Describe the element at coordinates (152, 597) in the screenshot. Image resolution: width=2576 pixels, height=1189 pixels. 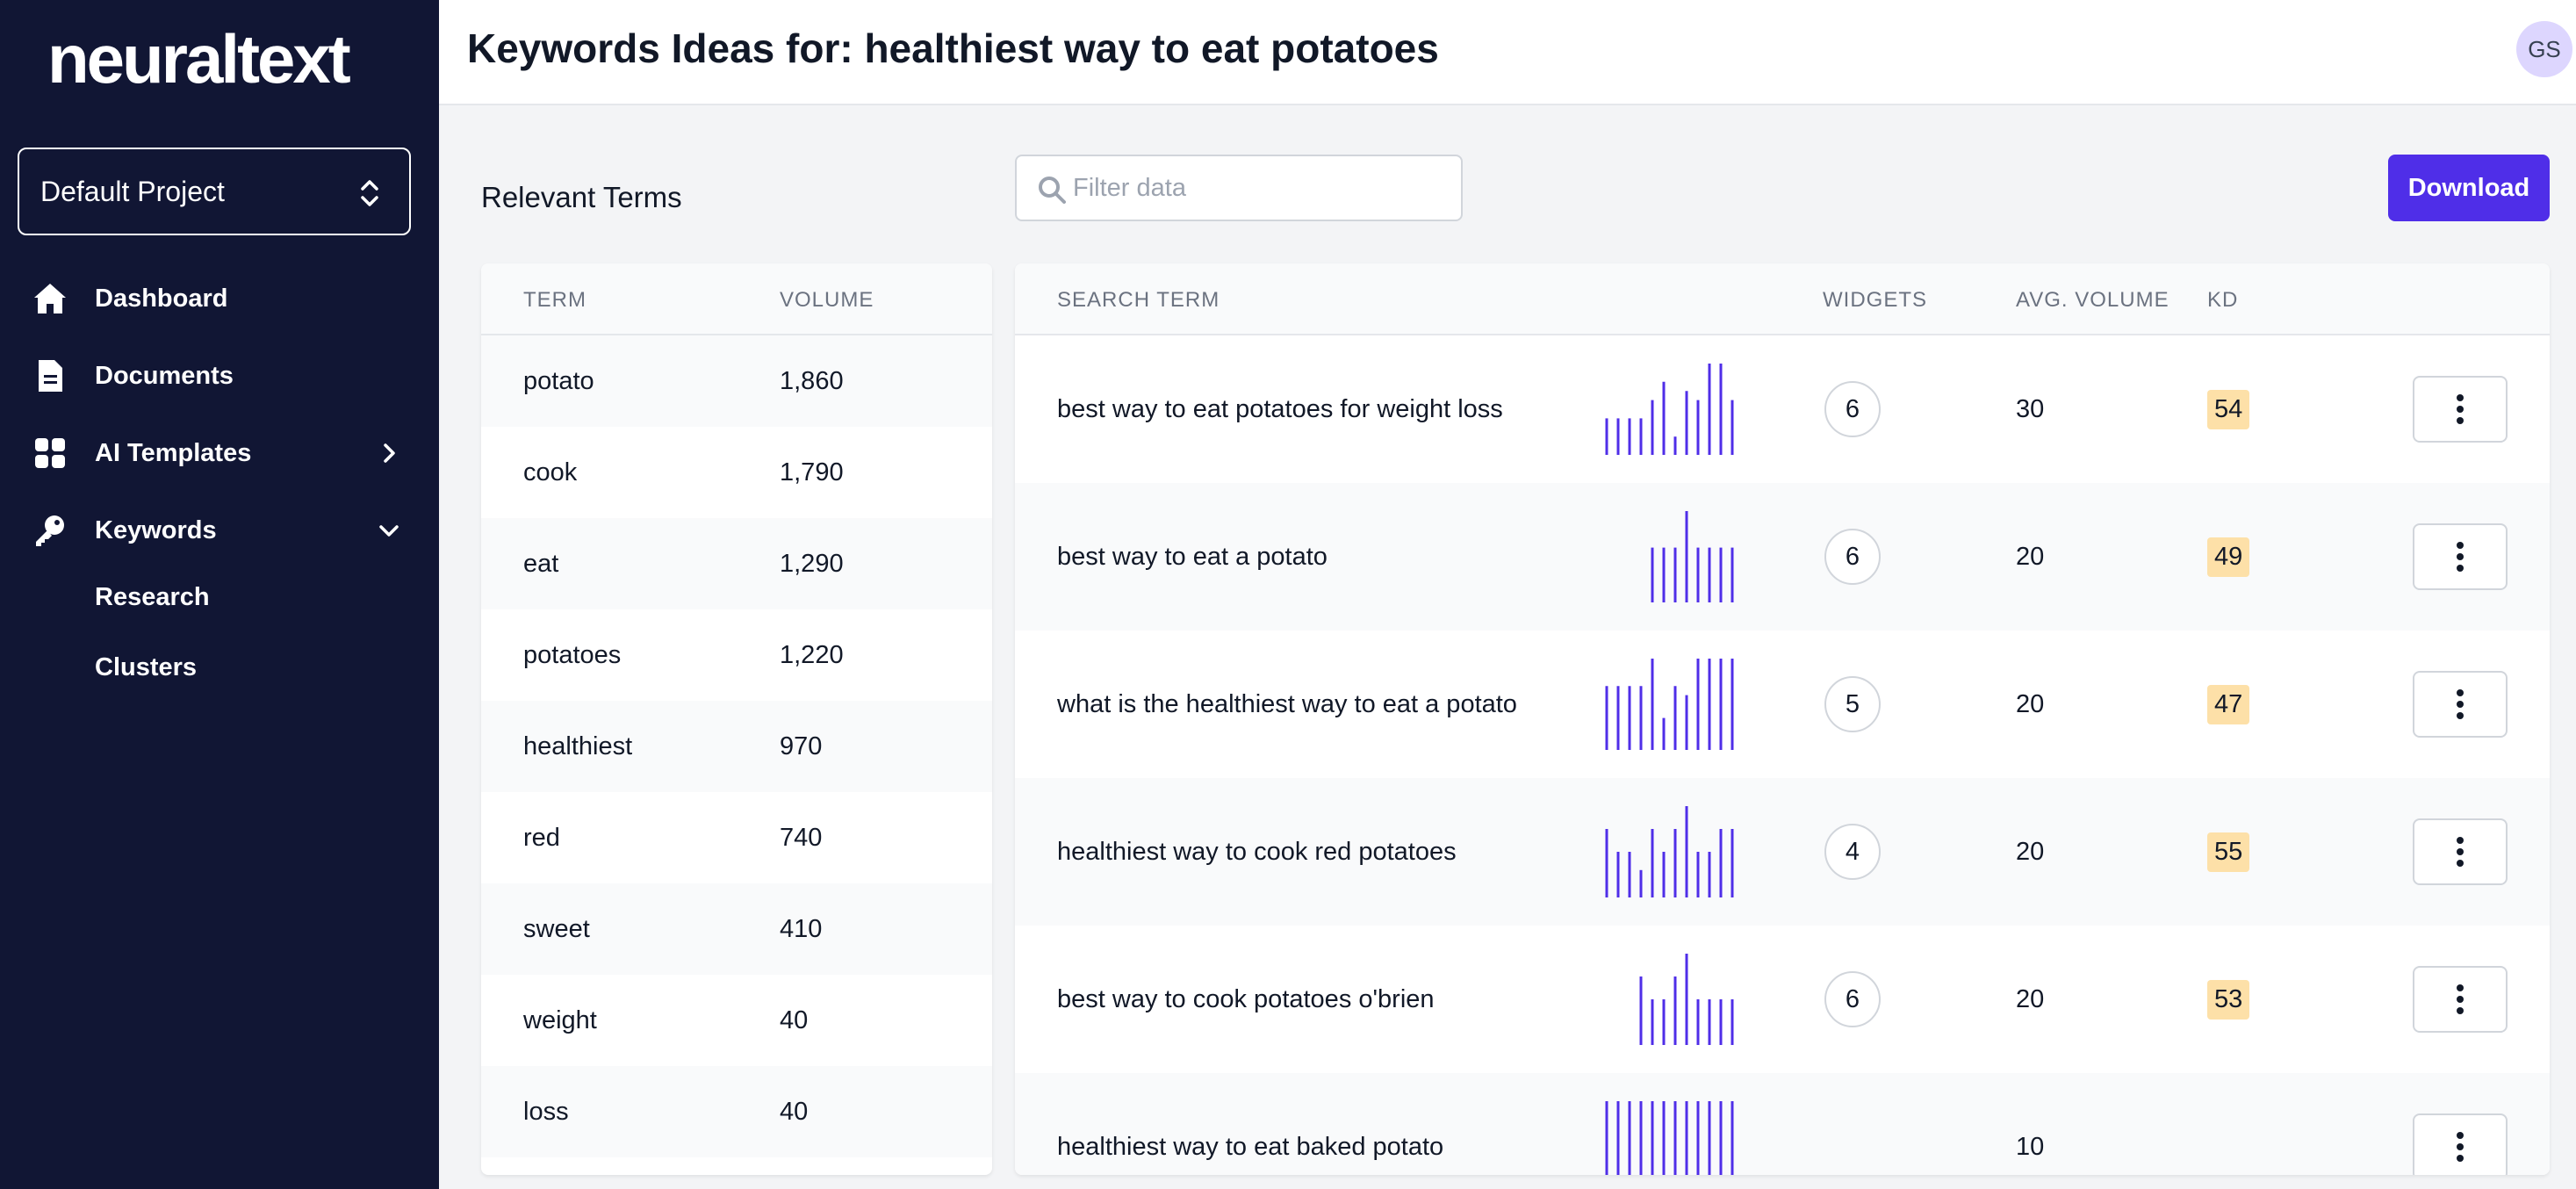
I see `sidebar-subitem-research: Research` at that location.